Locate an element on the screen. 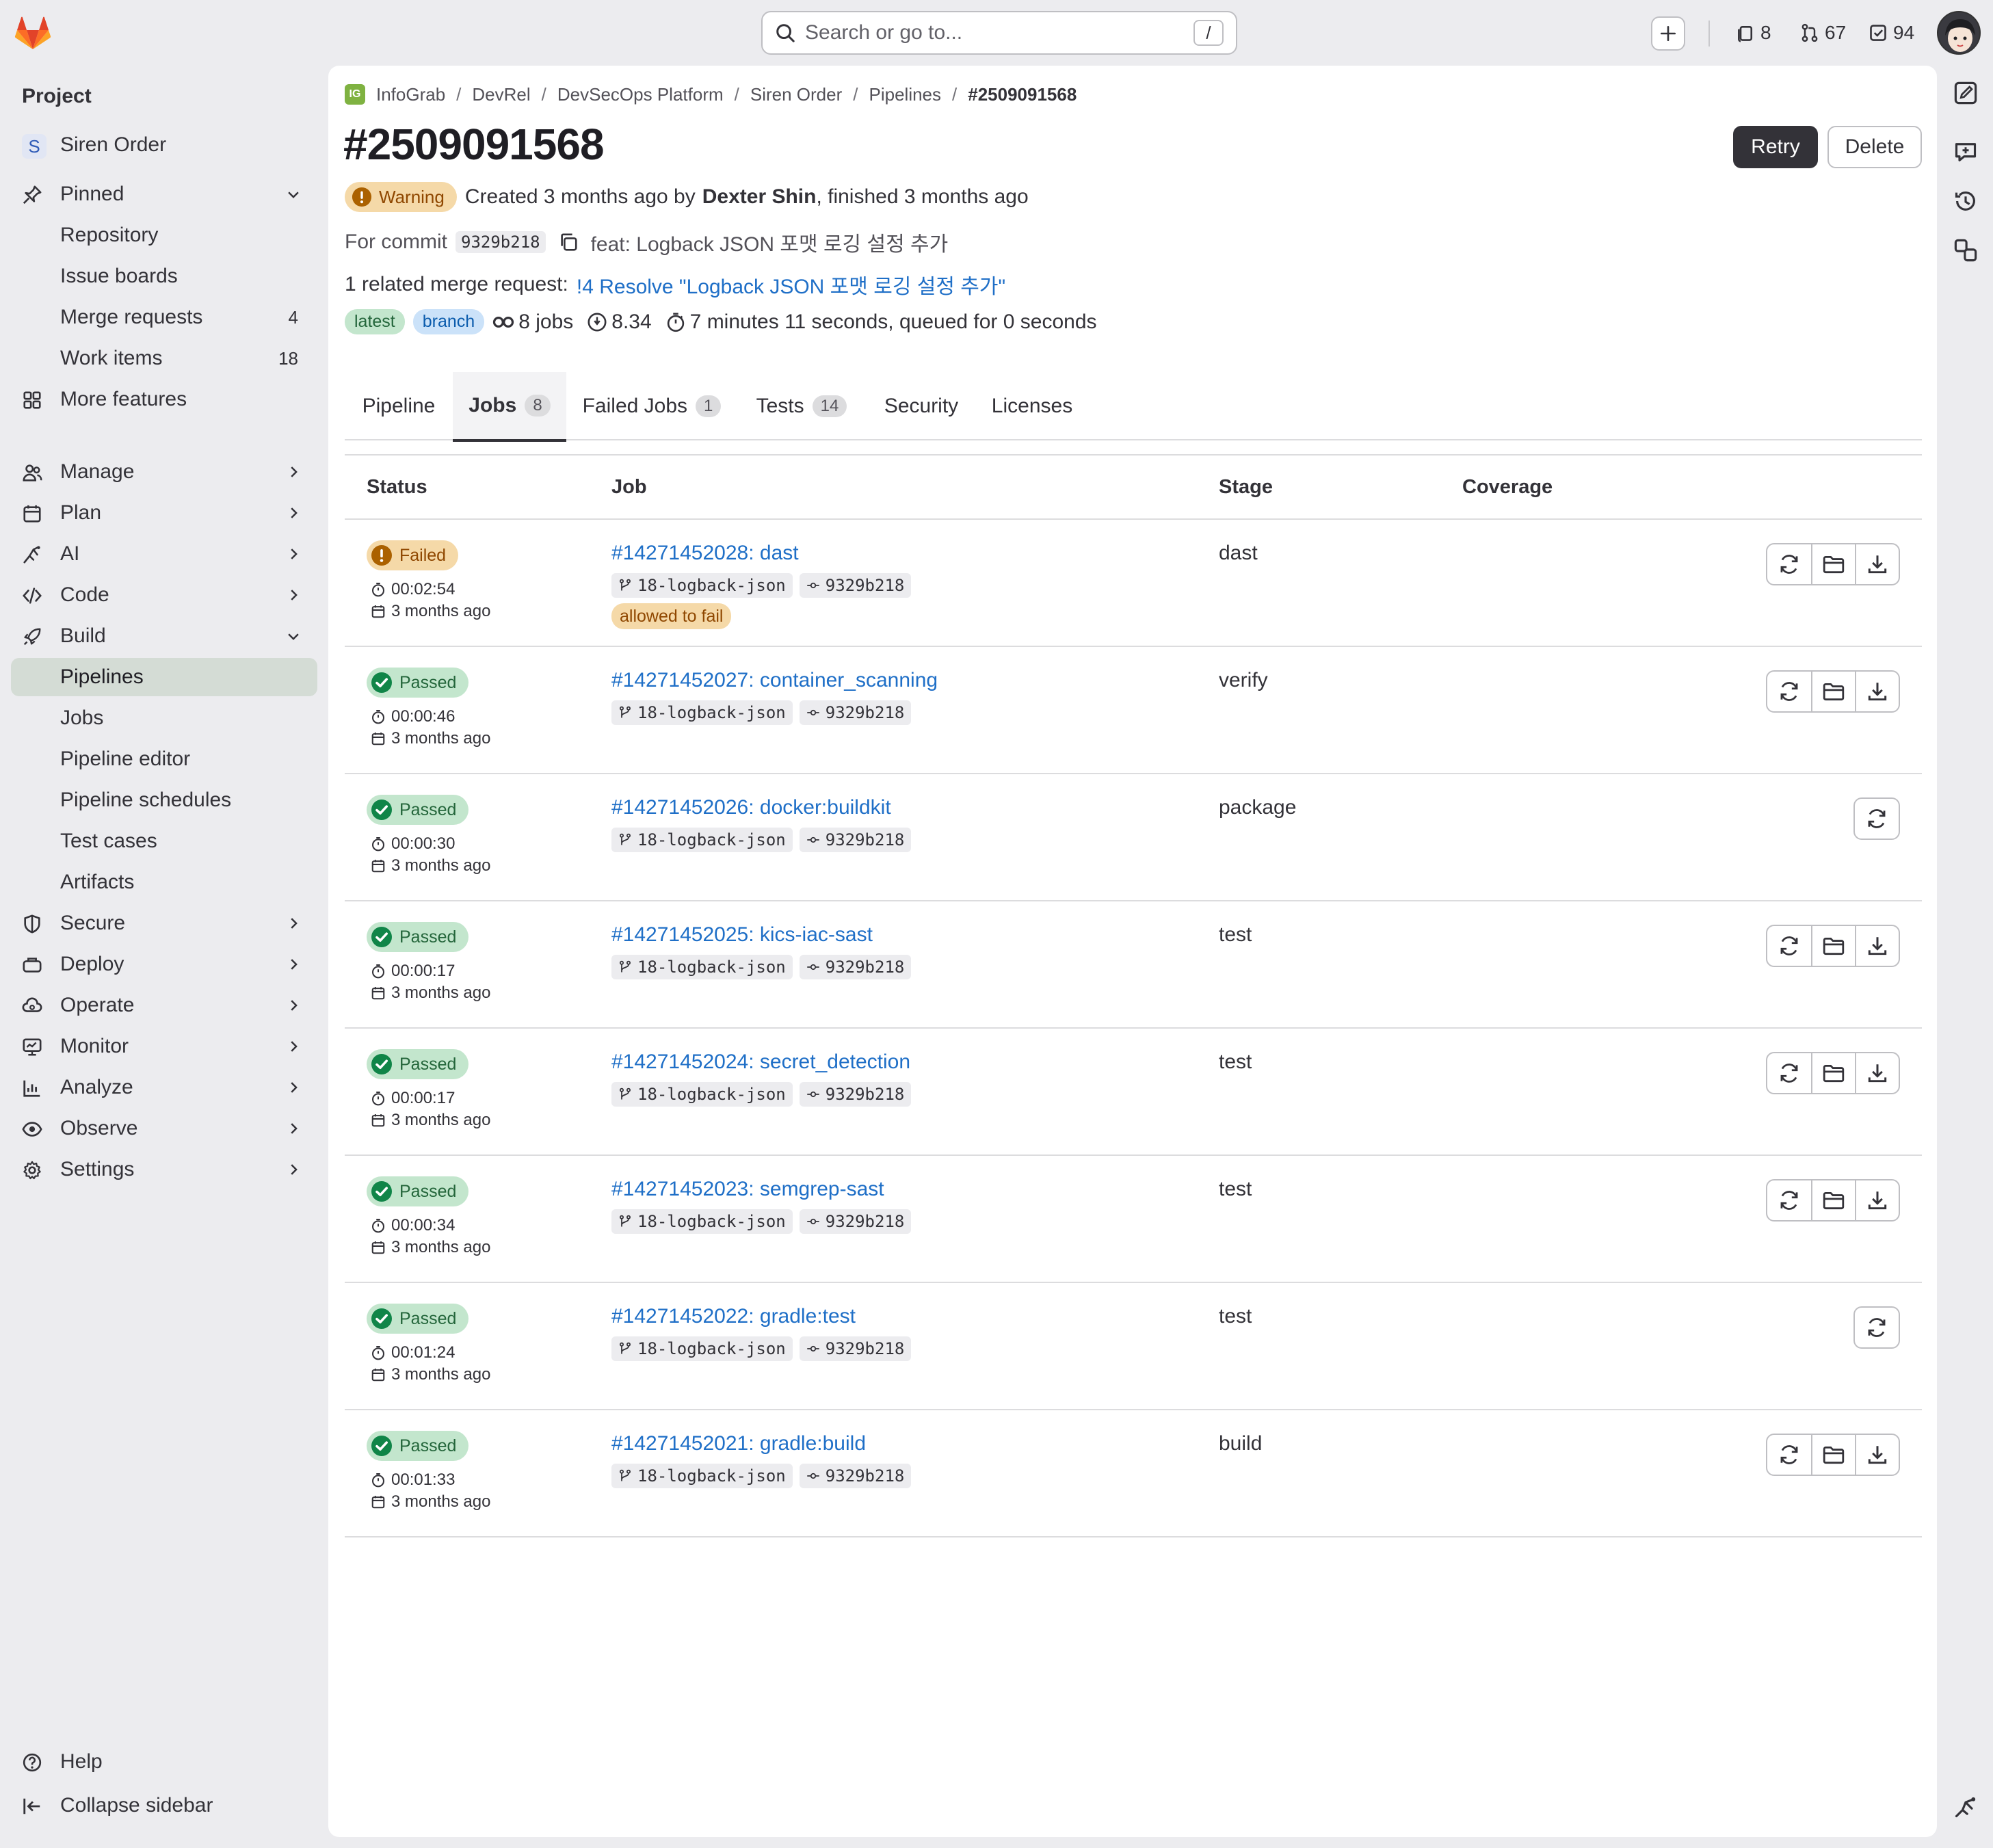 Image resolution: width=1993 pixels, height=1848 pixels. sidebar-item-artifacts: Artifacts is located at coordinates (164, 882).